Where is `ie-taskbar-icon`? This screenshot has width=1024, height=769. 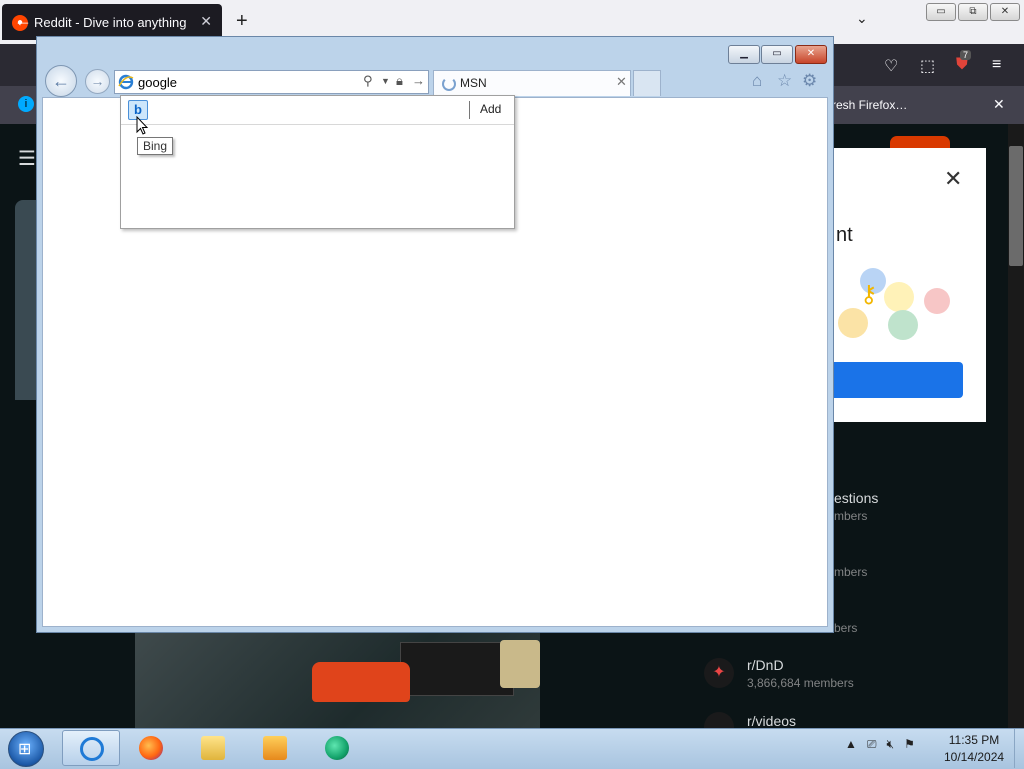
ie-taskbar-icon is located at coordinates (92, 749).